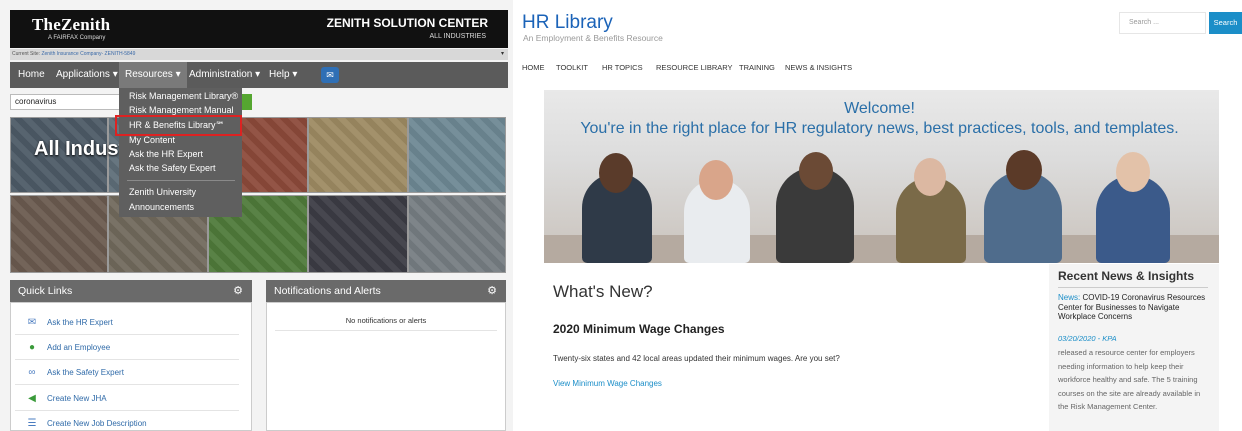 This screenshot has width=1242, height=431. Describe the element at coordinates (622, 67) in the screenshot. I see `hr-nav-hr-topics: HR TOPICS` at that location.